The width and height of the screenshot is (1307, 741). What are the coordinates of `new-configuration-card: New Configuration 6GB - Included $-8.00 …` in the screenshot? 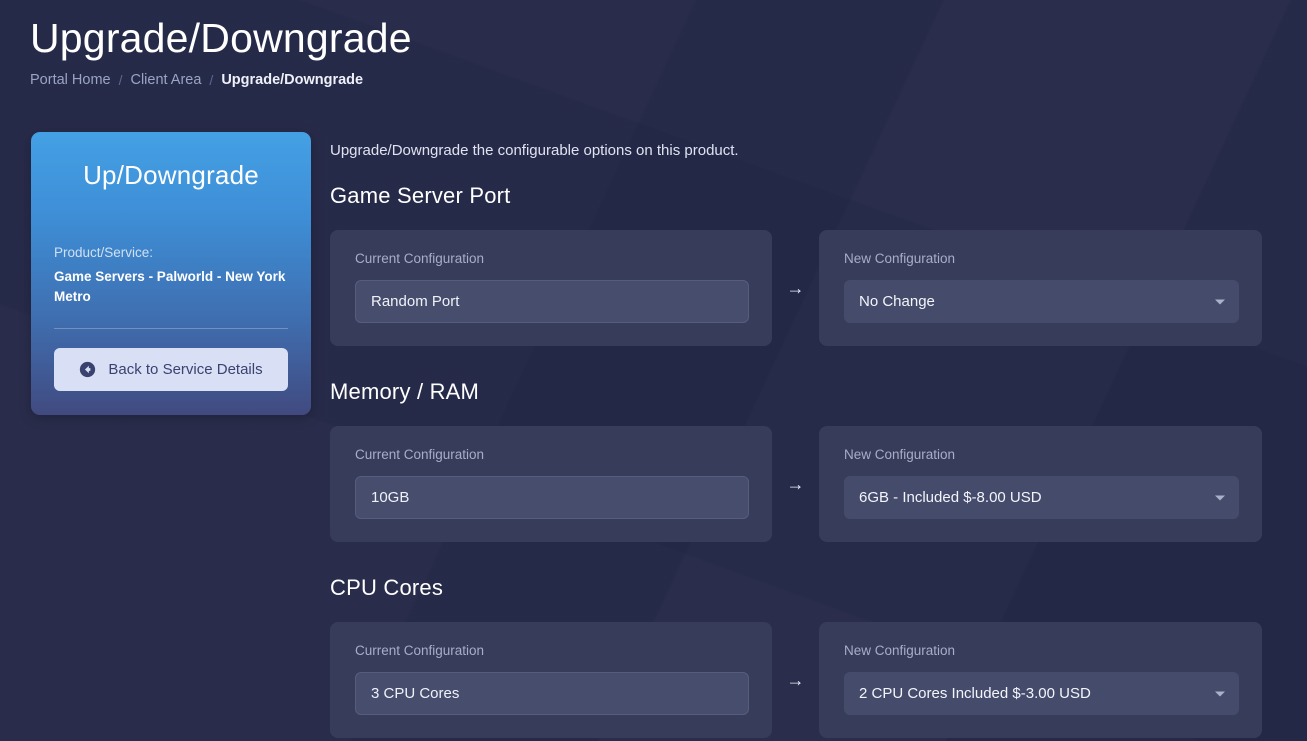 It's located at (1040, 484).